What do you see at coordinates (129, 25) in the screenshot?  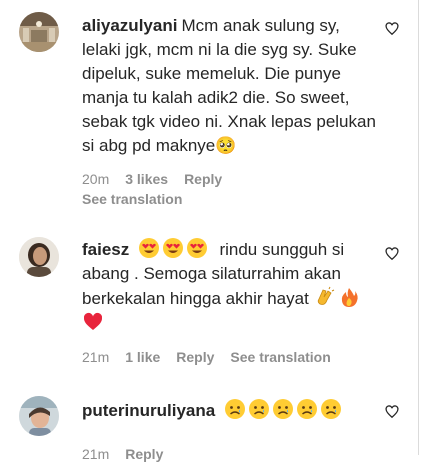 I see `comment-username: aliyazulyani` at bounding box center [129, 25].